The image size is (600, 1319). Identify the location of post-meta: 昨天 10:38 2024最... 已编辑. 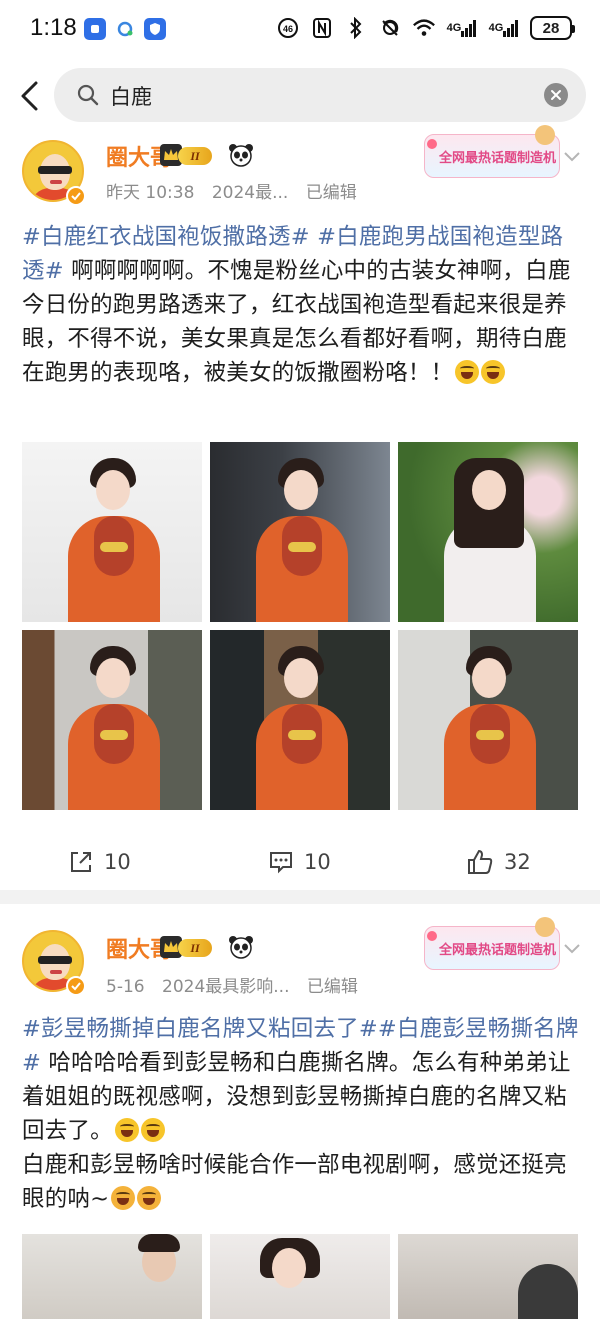
(237, 190).